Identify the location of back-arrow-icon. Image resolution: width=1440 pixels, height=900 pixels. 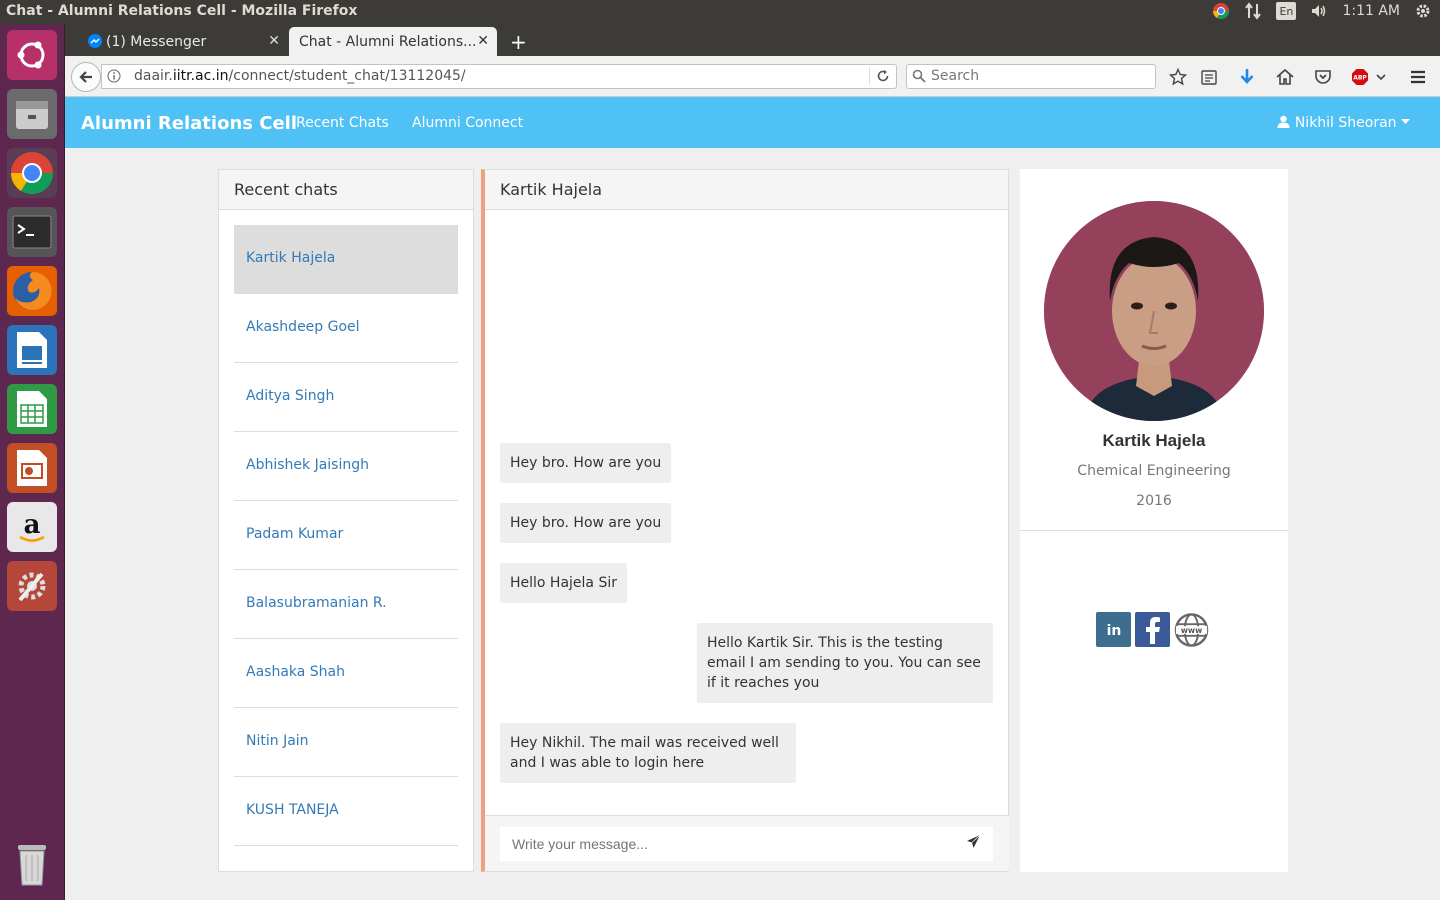
(85, 77).